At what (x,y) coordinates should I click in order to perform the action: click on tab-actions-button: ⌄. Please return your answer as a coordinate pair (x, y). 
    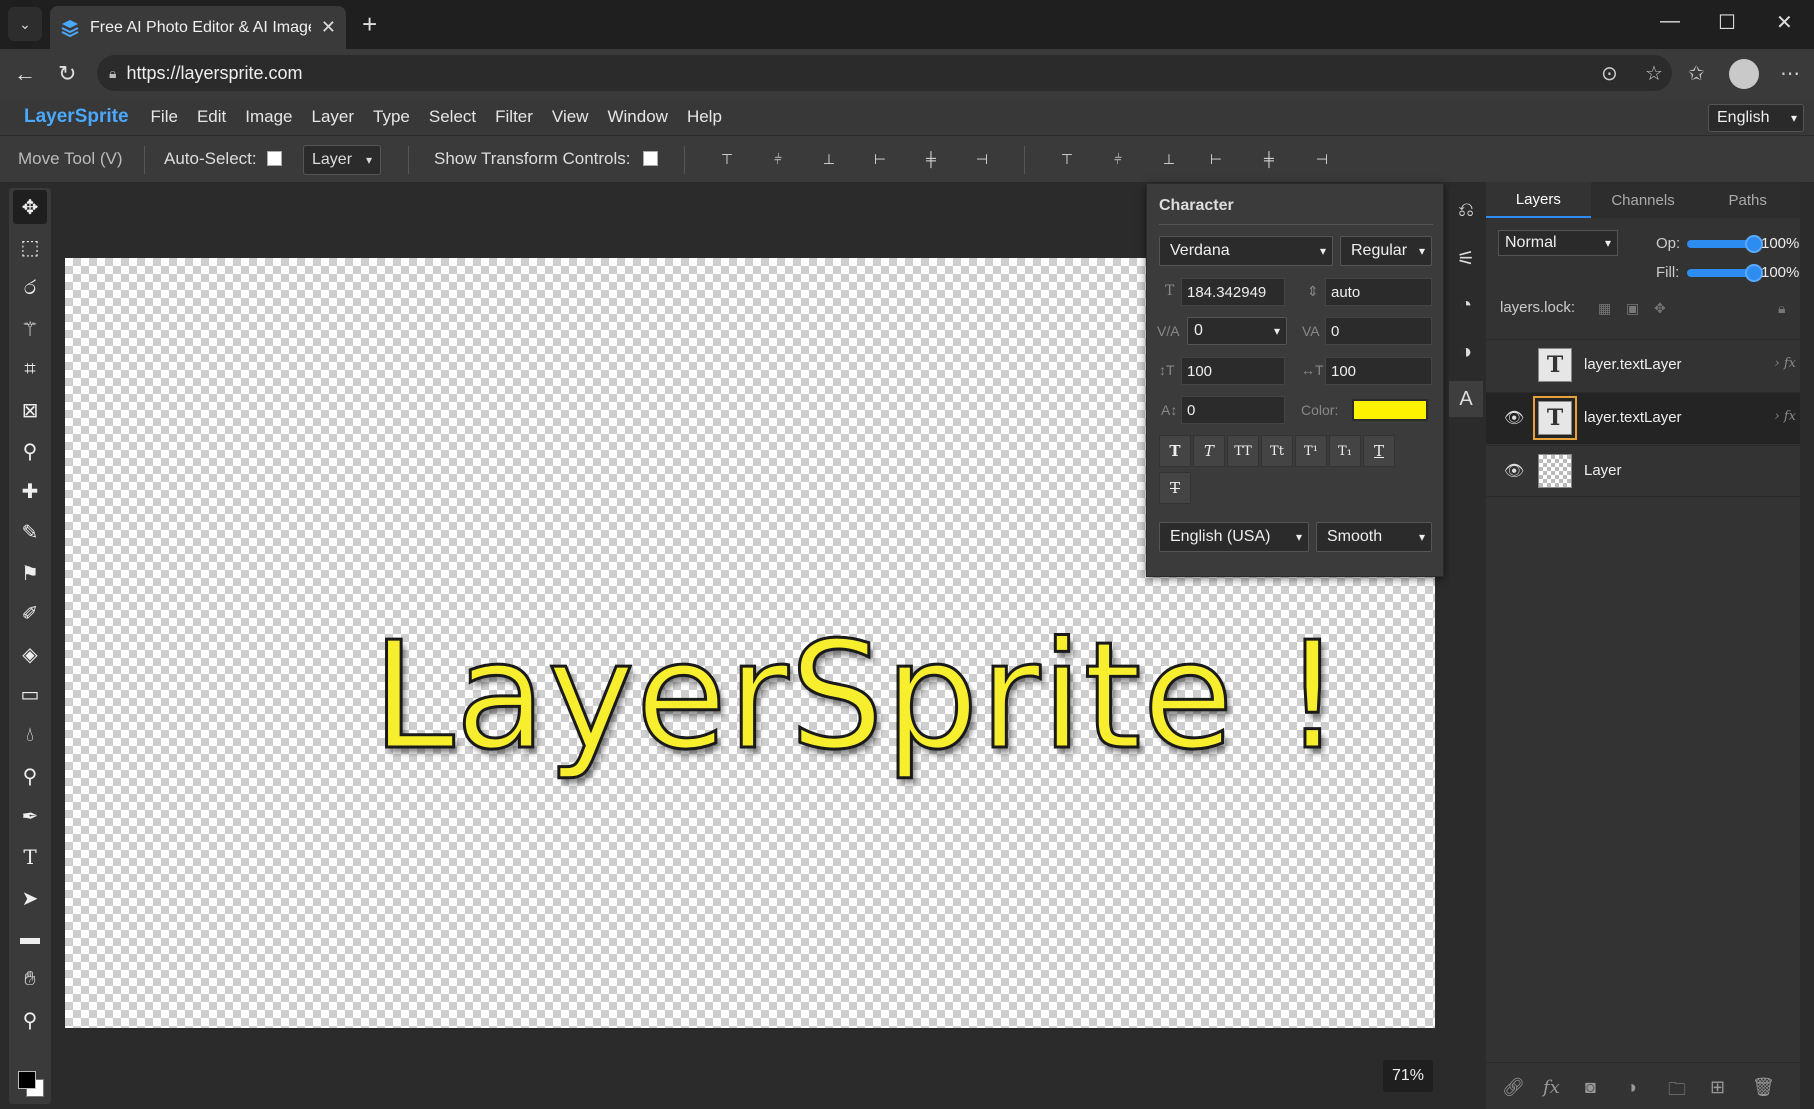
    Looking at the image, I should click on (25, 24).